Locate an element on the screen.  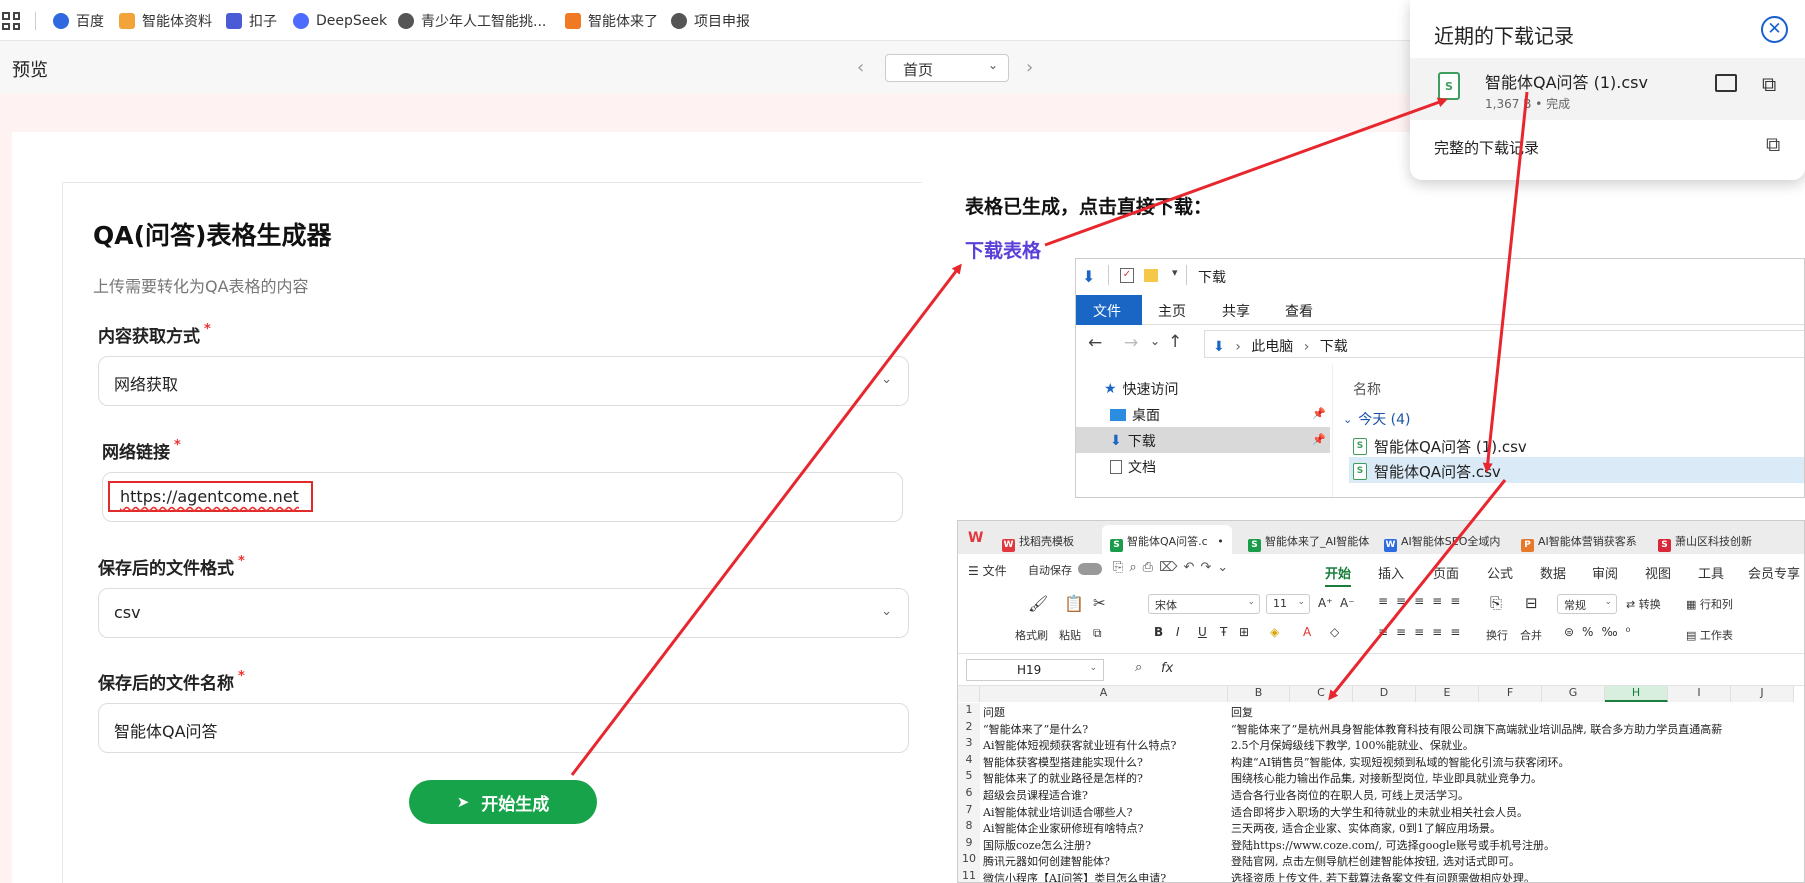
row-number: 3 is located at coordinates (969, 744).